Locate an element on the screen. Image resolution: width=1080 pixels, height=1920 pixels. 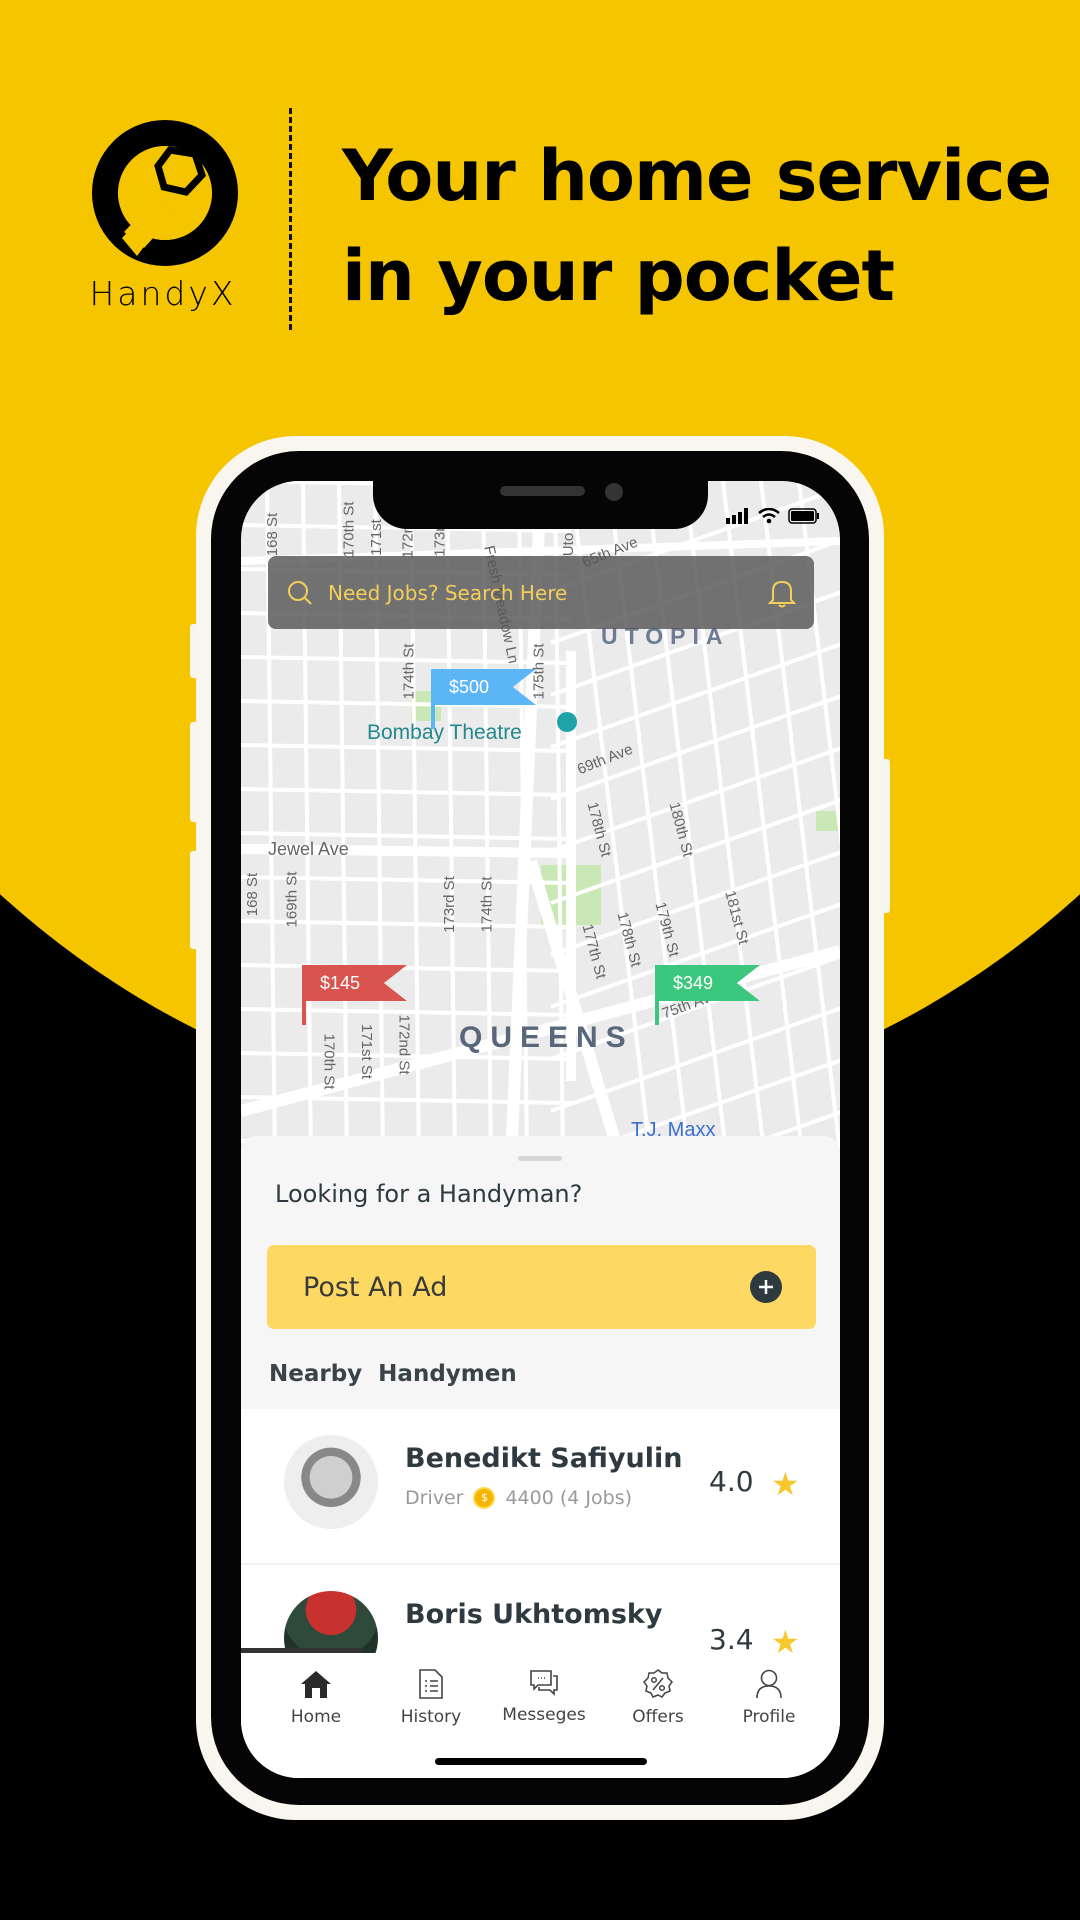
job-flag-green: $349 is located at coordinates (707, 995).